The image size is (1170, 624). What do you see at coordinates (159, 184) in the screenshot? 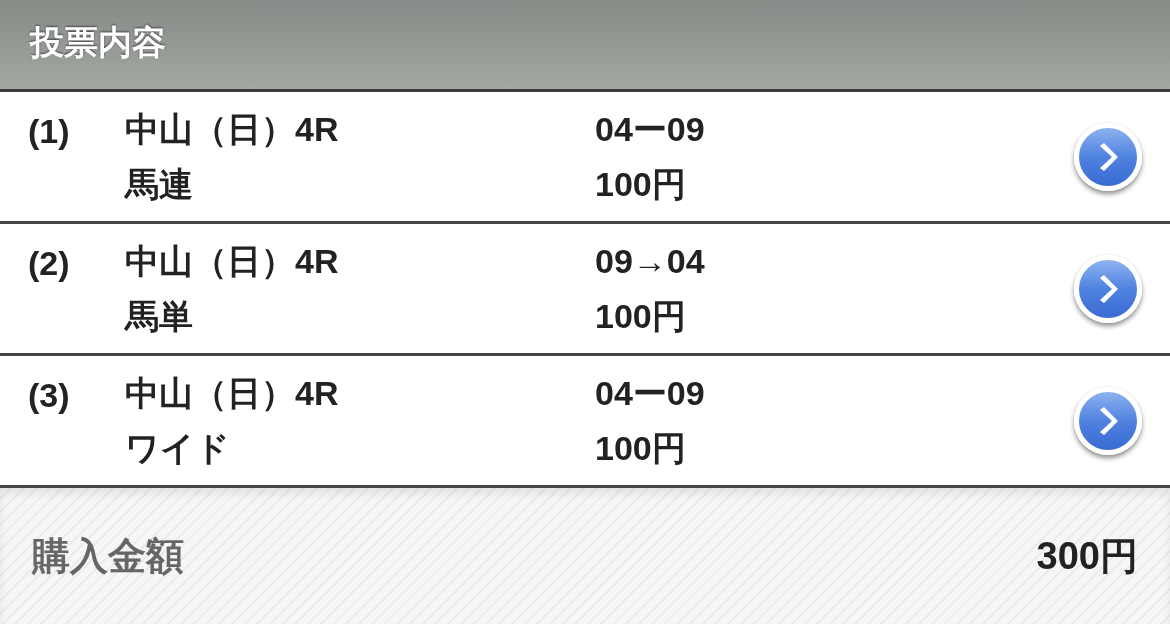
I see `bet-type: 馬連` at bounding box center [159, 184].